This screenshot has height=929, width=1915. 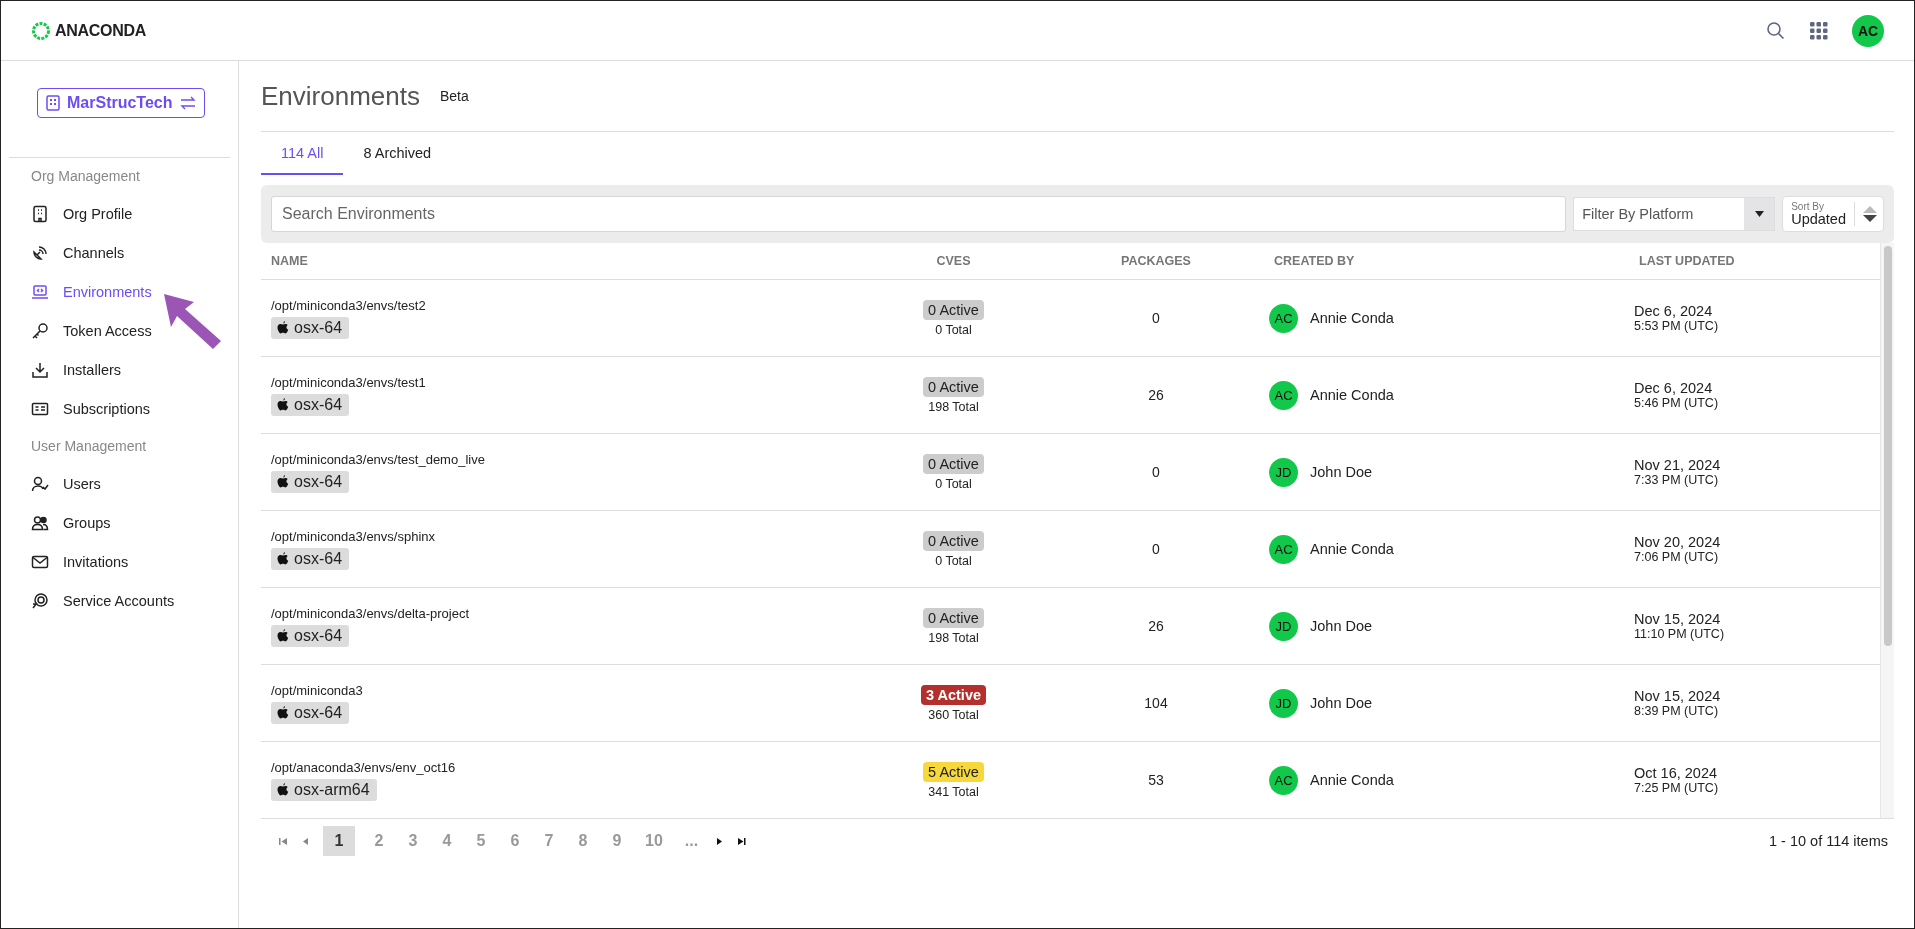 I want to click on updated-time: 7:25 PM (UTC), so click(x=1677, y=788).